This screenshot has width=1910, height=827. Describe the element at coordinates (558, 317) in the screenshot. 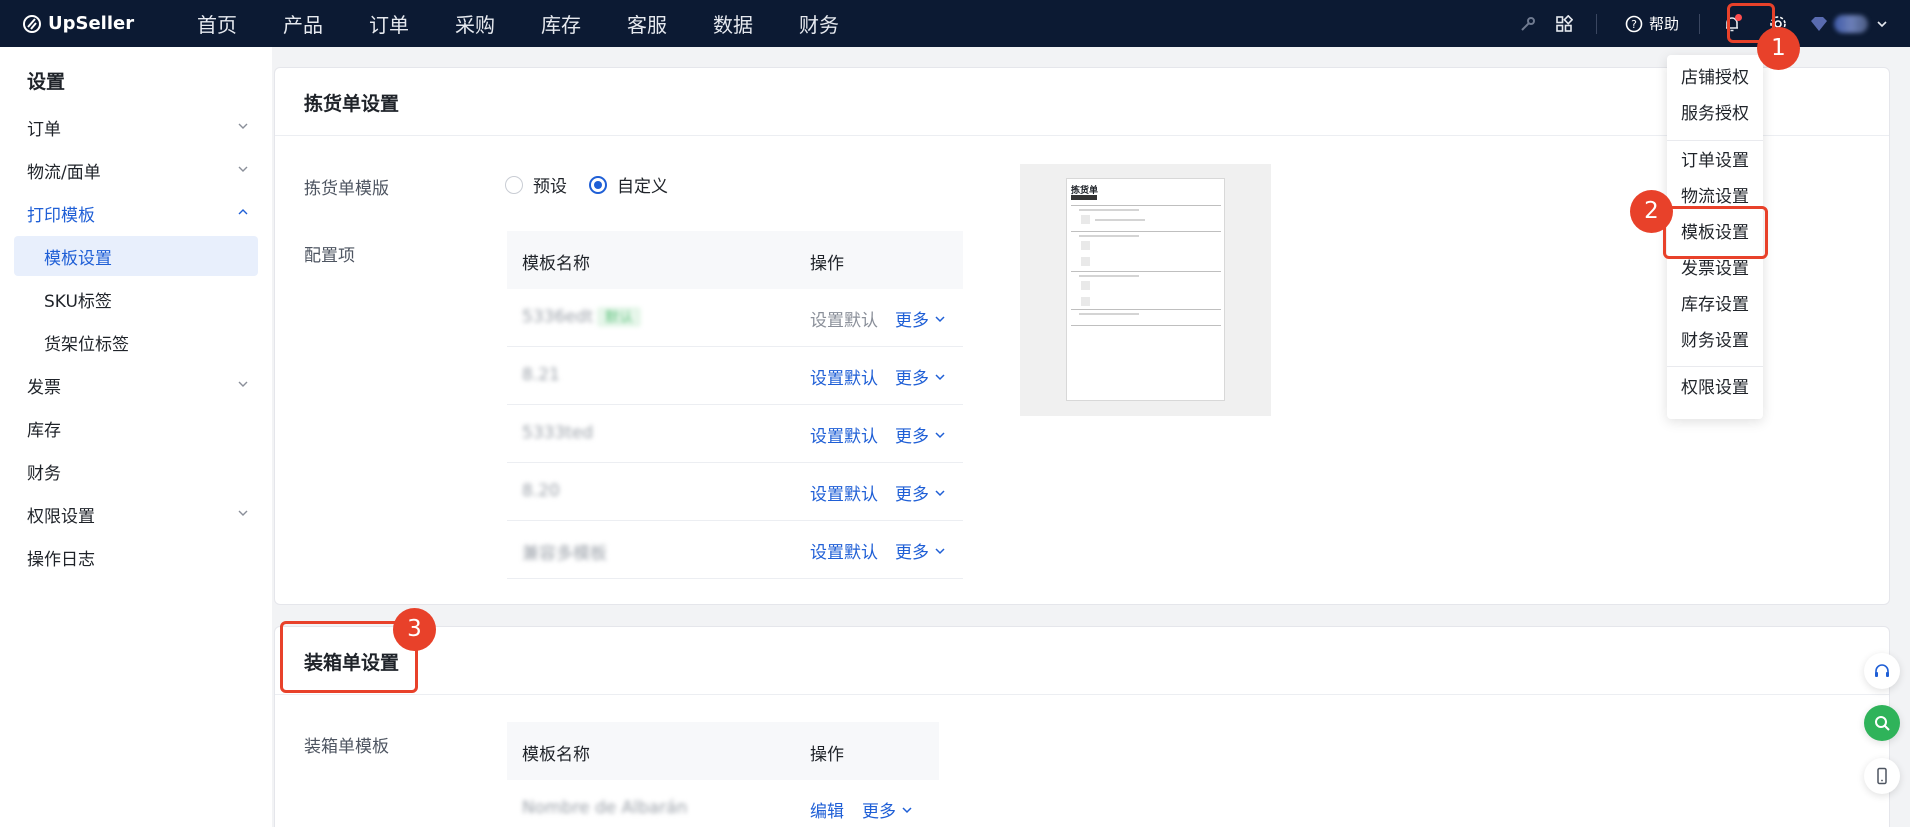

I see `template-name-blurred: 5336edt` at that location.